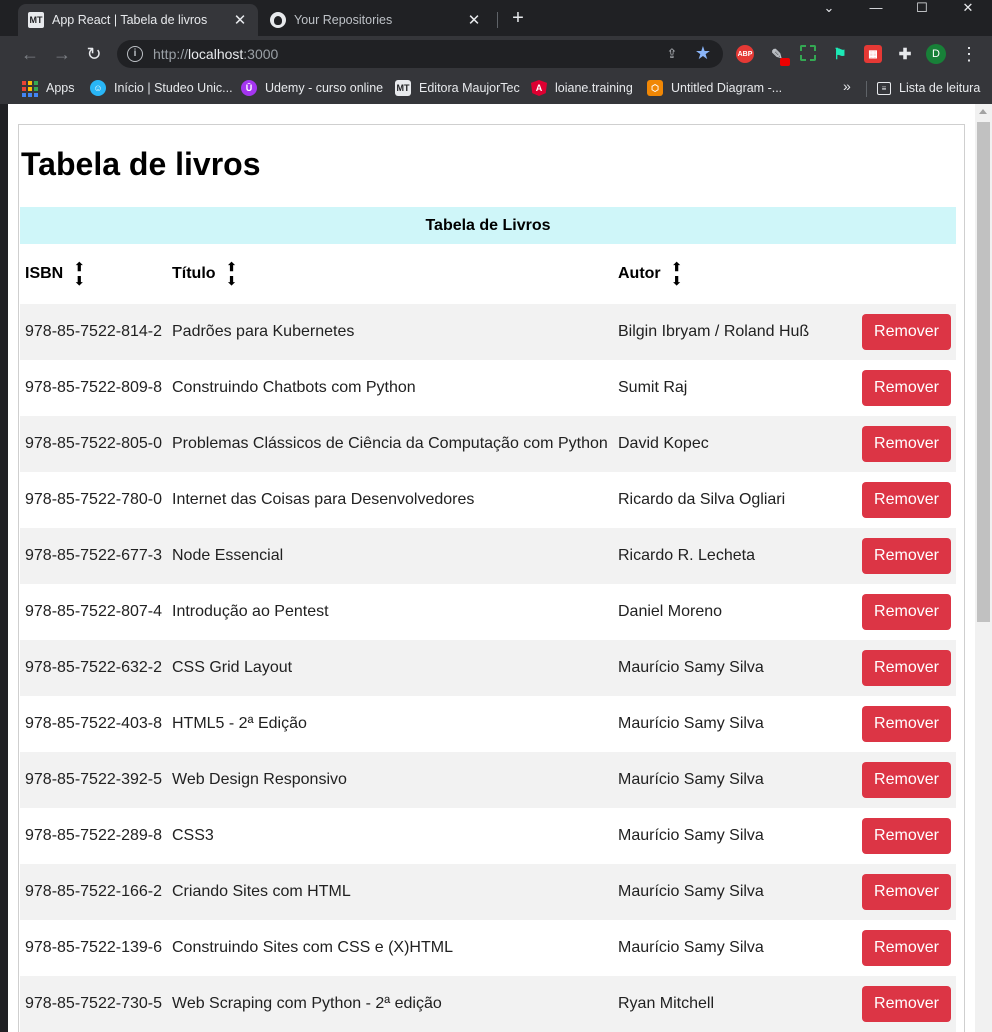 The height and width of the screenshot is (1032, 992). I want to click on reading-list-label: Lista de leitura, so click(940, 88).